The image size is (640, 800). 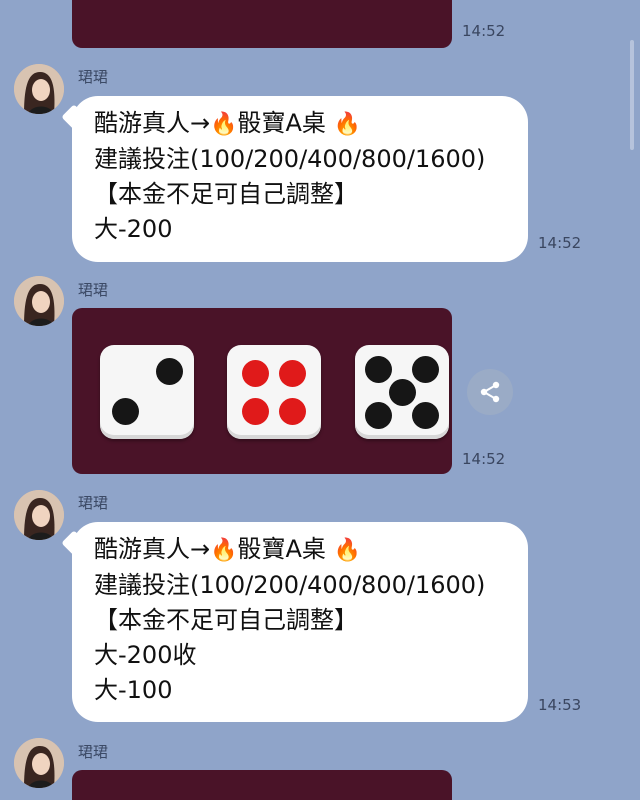 I want to click on share-icon, so click(x=490, y=392).